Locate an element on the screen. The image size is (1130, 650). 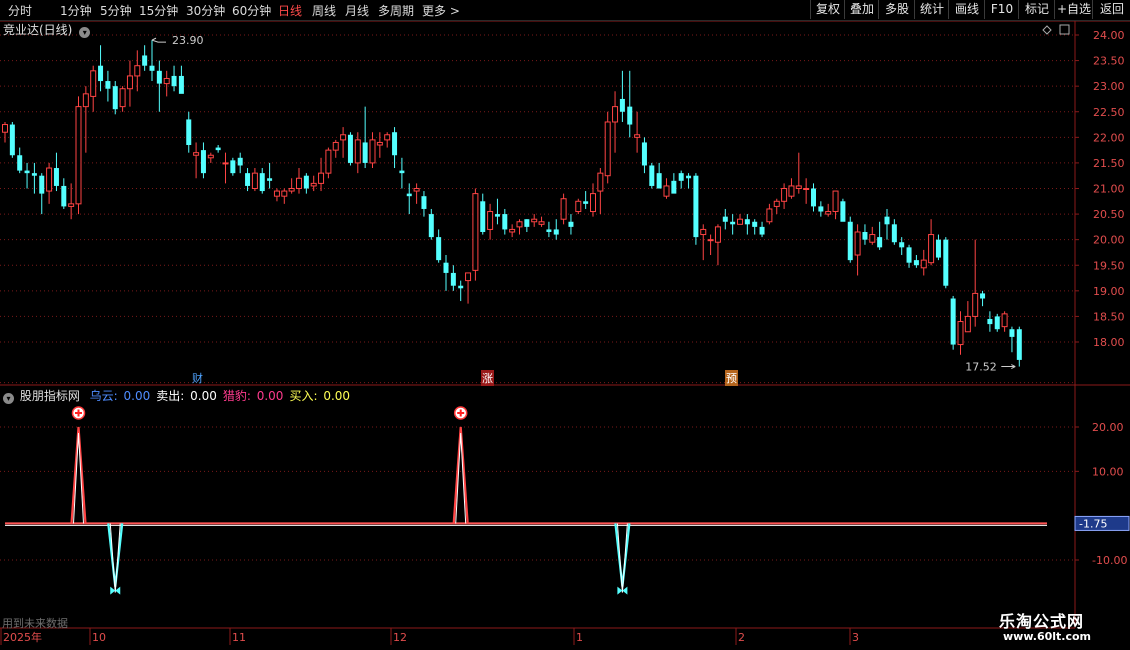
toolbar-button-8: 返回 is located at coordinates (1111, 9).